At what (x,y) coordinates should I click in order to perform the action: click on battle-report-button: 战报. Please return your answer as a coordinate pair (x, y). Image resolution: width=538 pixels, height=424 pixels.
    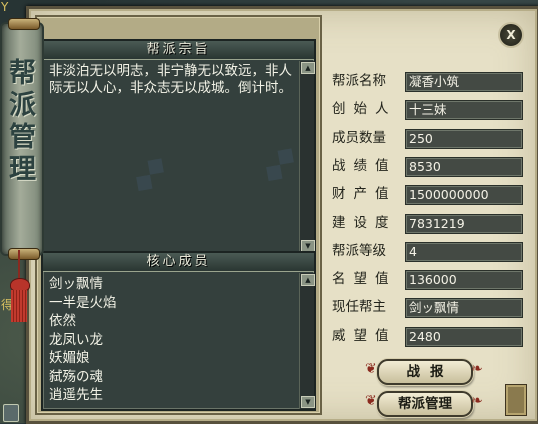
    Looking at the image, I should click on (425, 372).